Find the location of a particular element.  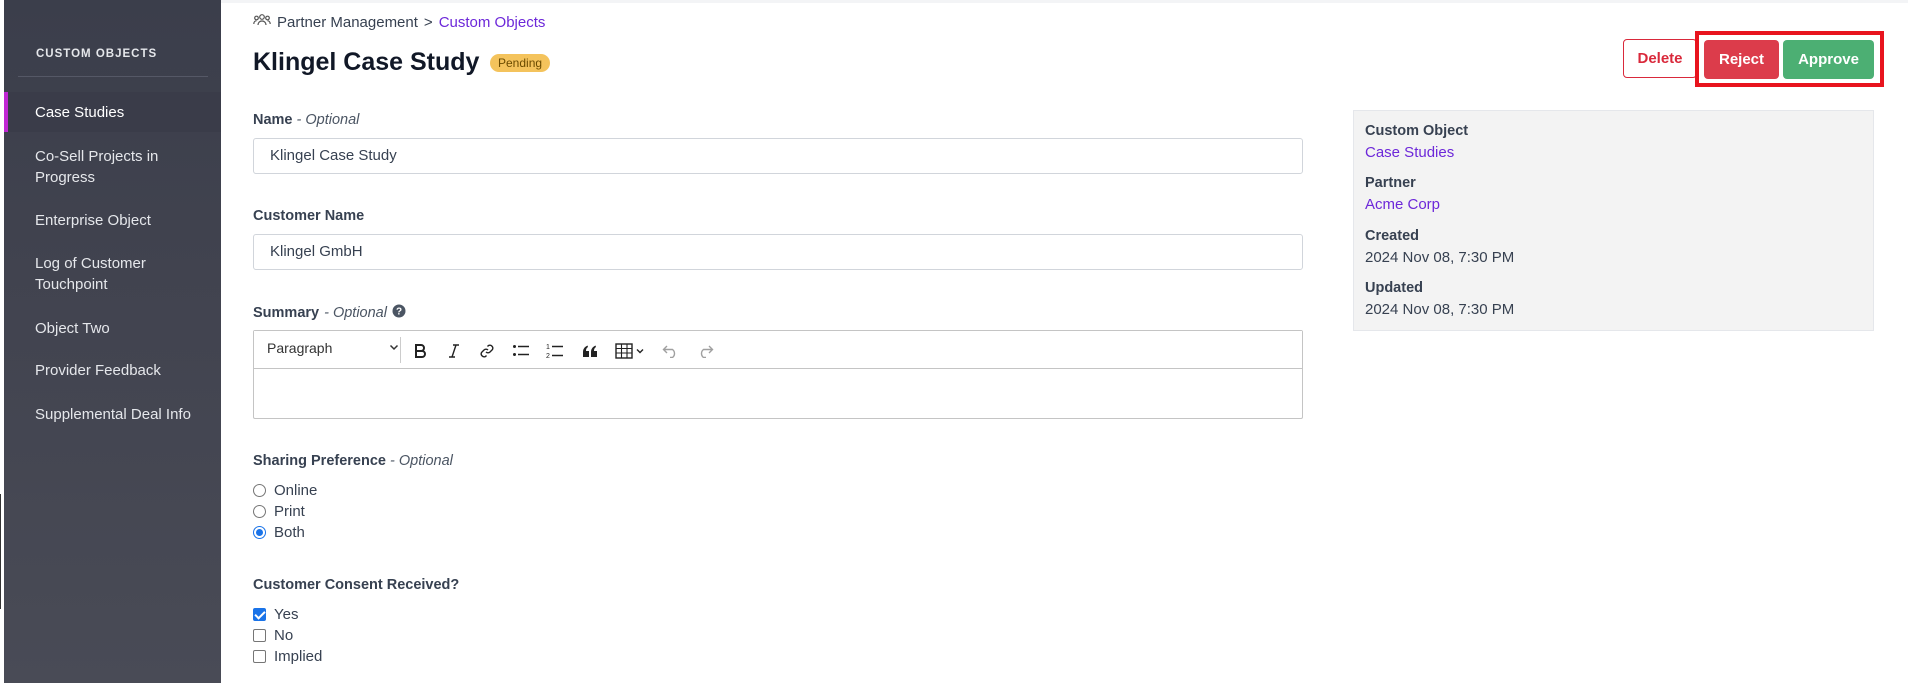

sidebar-item-co-sell-projects: Co-Sell Projects in Progress is located at coordinates (112, 167).